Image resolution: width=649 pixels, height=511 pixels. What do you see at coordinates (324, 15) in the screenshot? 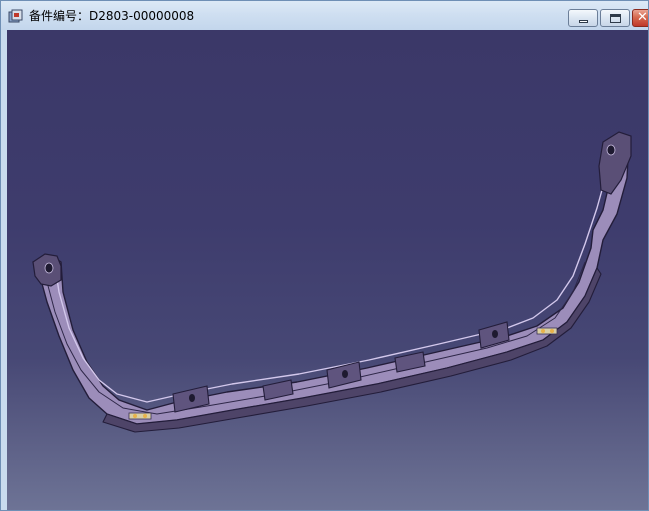
I see `title-bar: 备件编号：D2803-00000008 ✕` at bounding box center [324, 15].